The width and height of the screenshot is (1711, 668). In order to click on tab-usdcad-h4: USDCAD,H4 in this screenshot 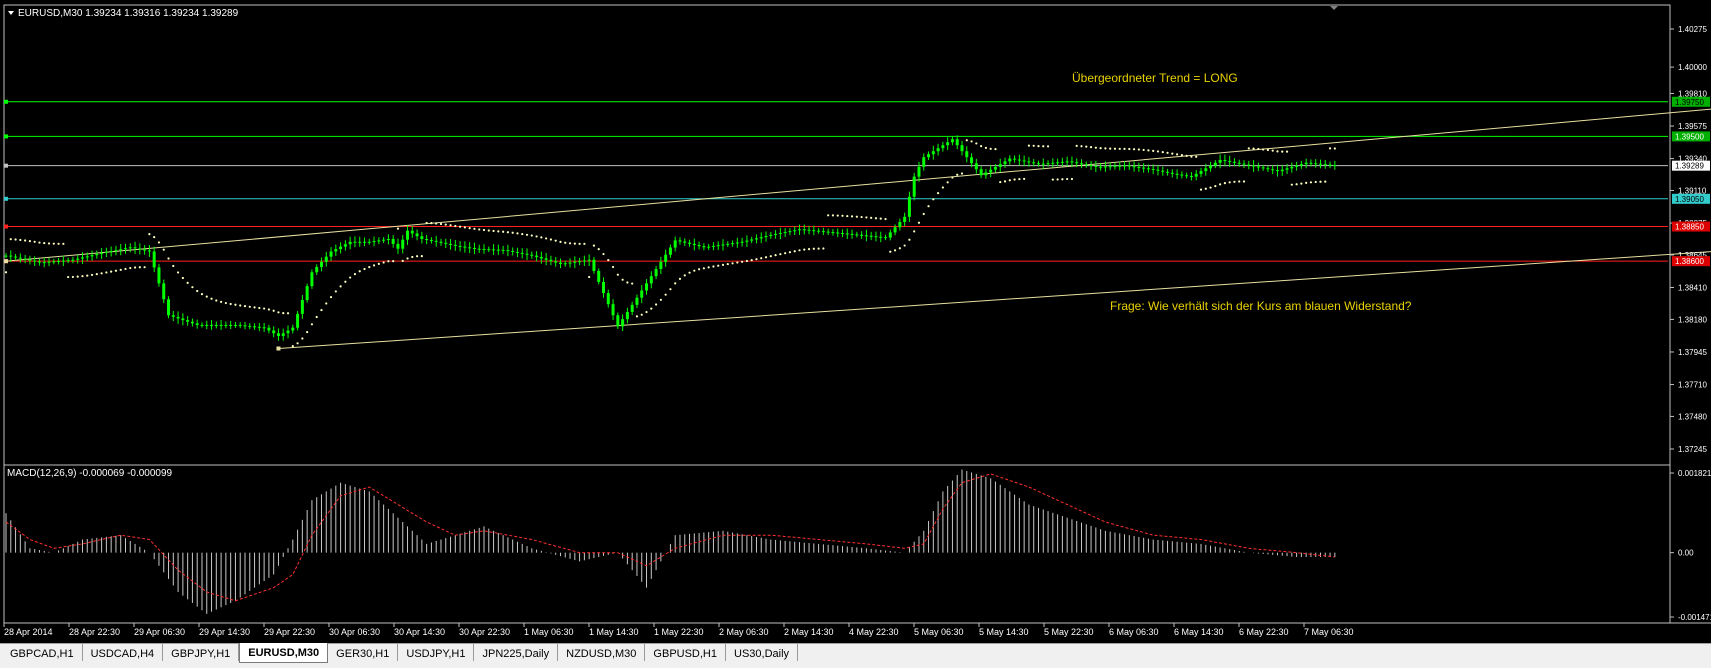, I will do `click(123, 652)`.